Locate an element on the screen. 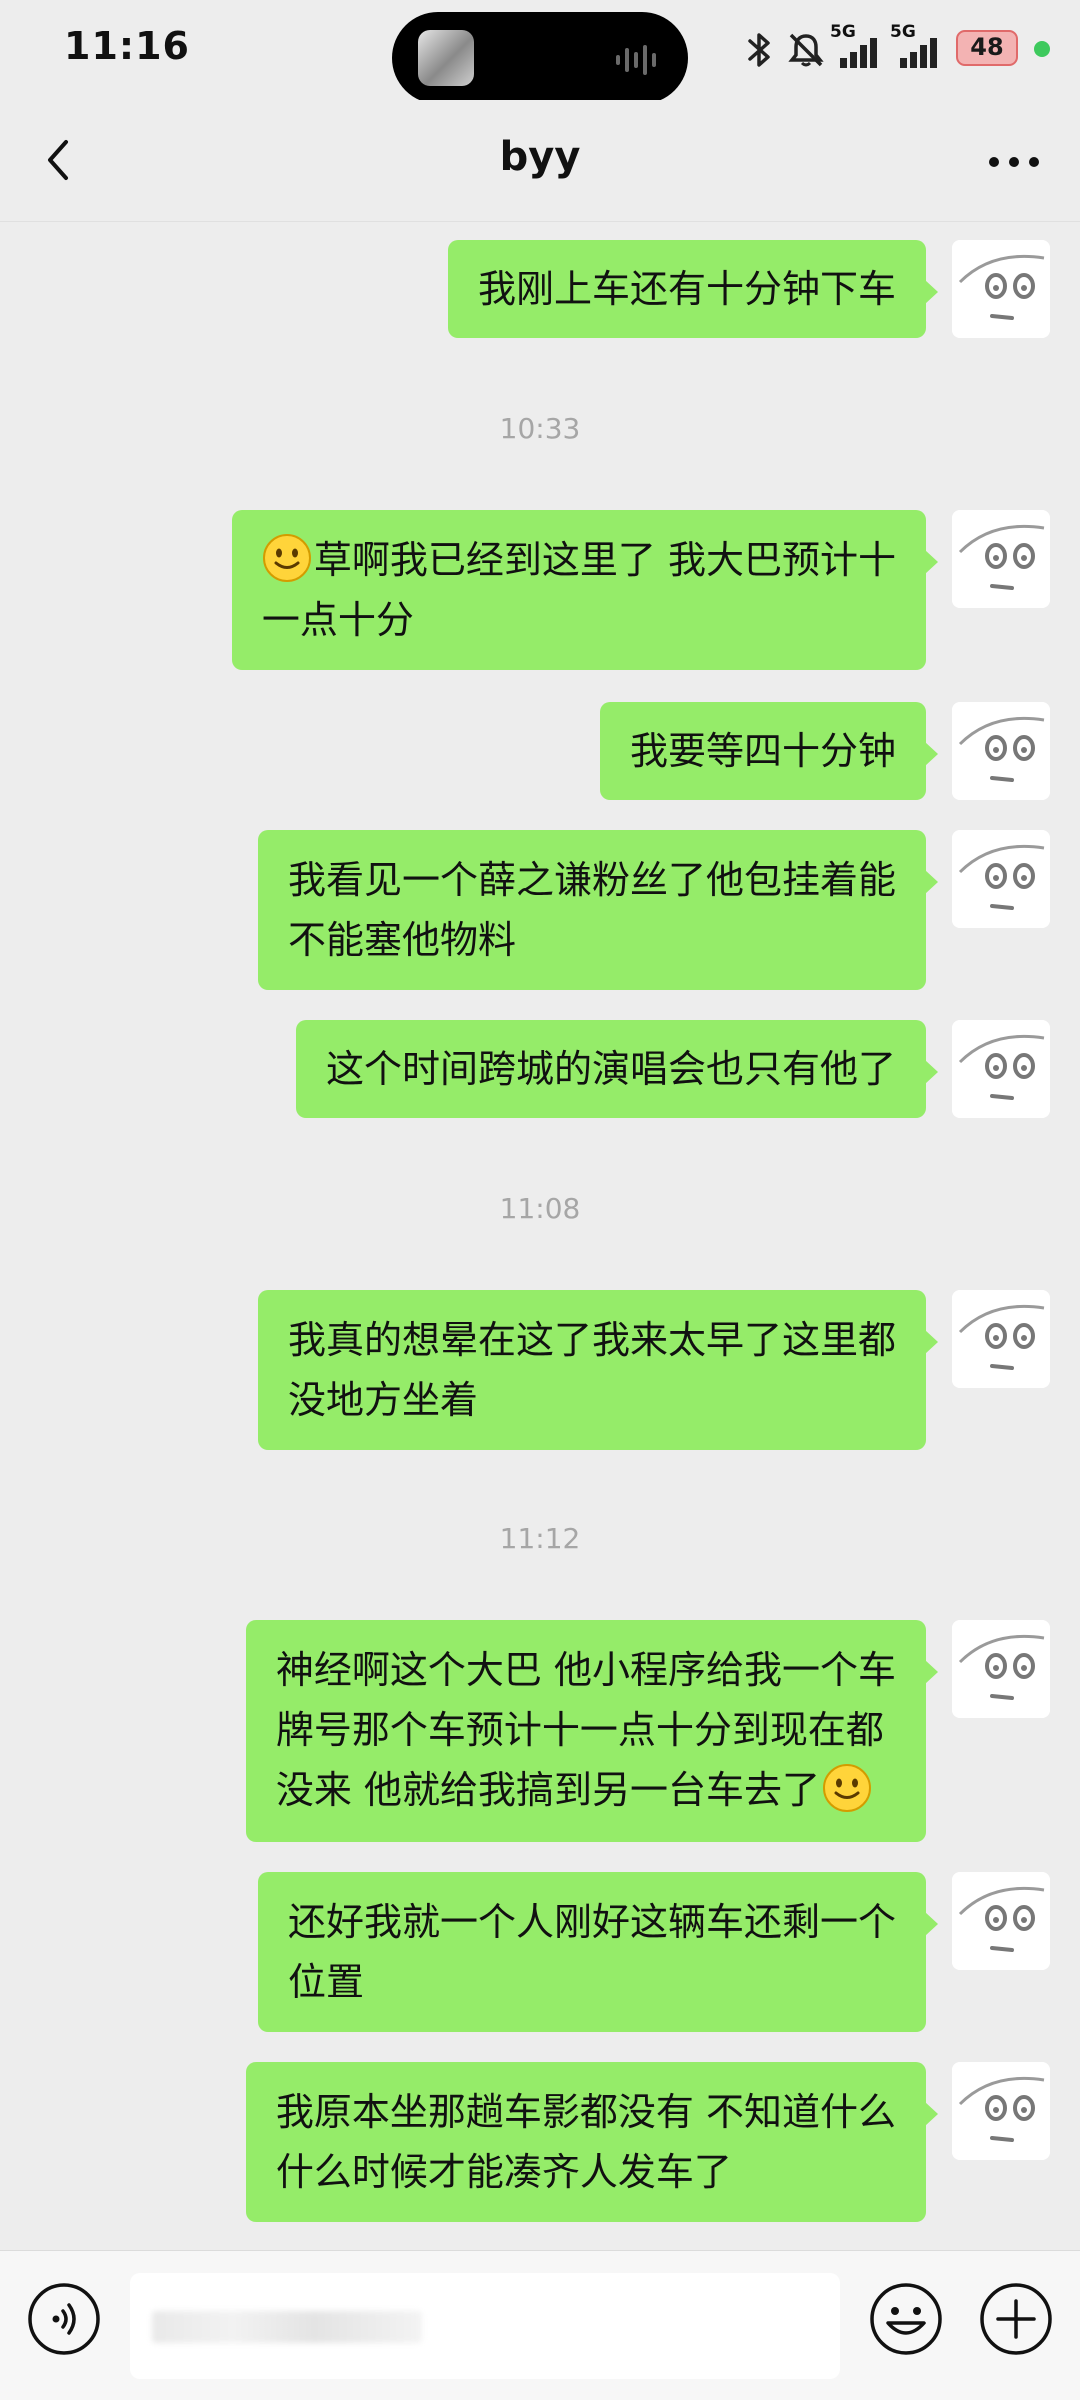  message-bubble: 还好我就一个人刚好这辆车还剩一个 位置 is located at coordinates (598, 1952).